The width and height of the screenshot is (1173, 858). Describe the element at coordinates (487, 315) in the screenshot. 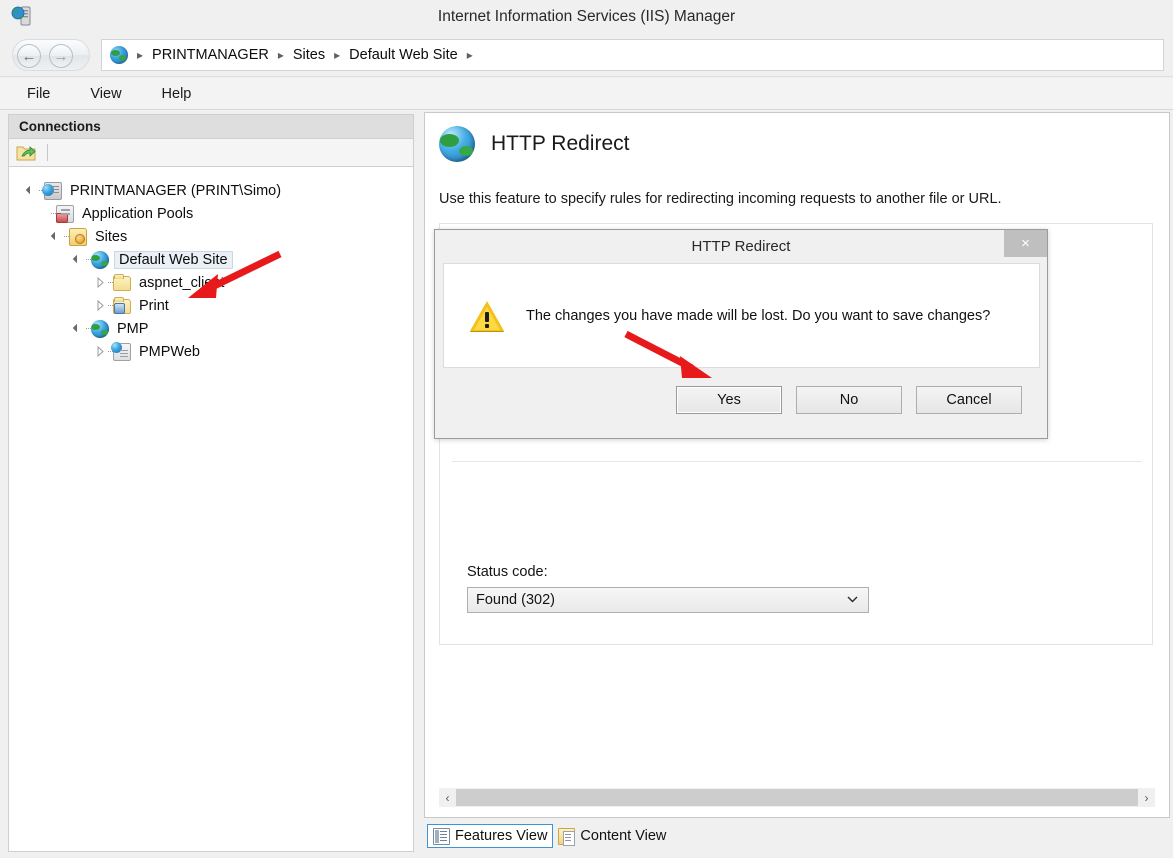

I see `warning-triangle-icon` at that location.